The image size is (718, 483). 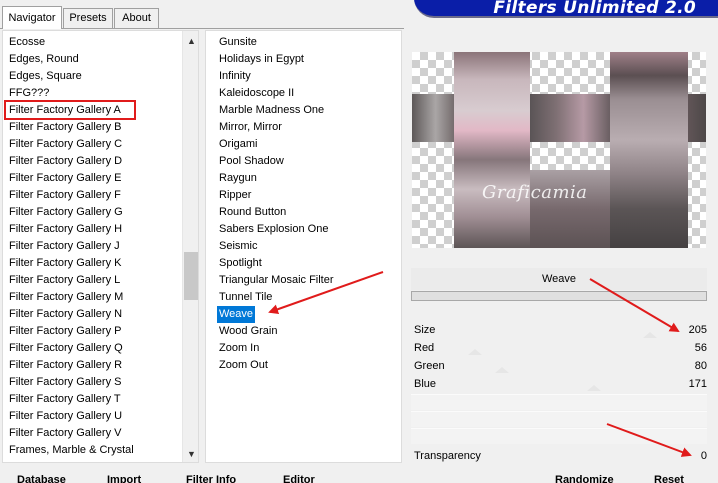 I want to click on category-item: Filter Factory Gallery J, so click(x=64, y=246).